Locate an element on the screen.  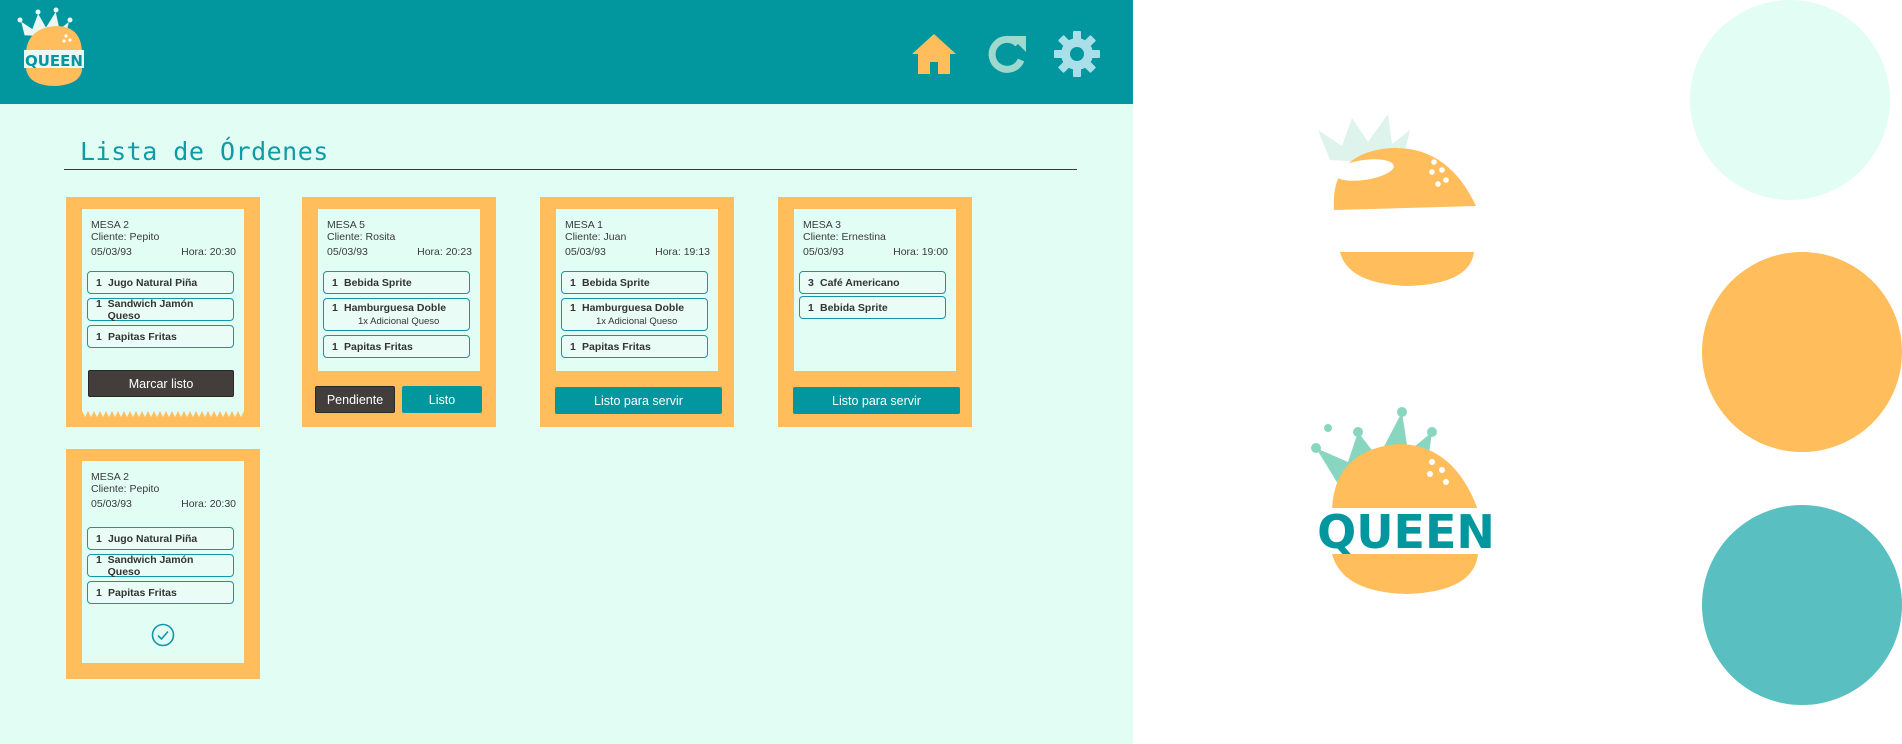
home-icon is located at coordinates (934, 54).